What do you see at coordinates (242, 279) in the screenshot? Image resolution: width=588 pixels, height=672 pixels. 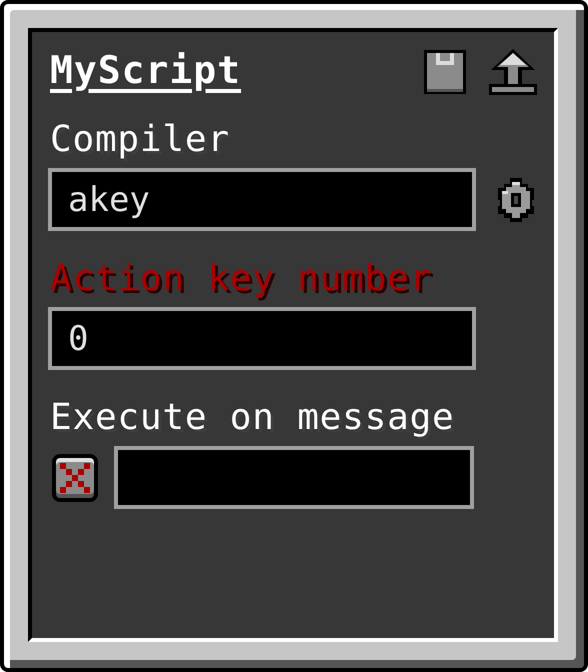 I see `field-label: Action key number` at bounding box center [242, 279].